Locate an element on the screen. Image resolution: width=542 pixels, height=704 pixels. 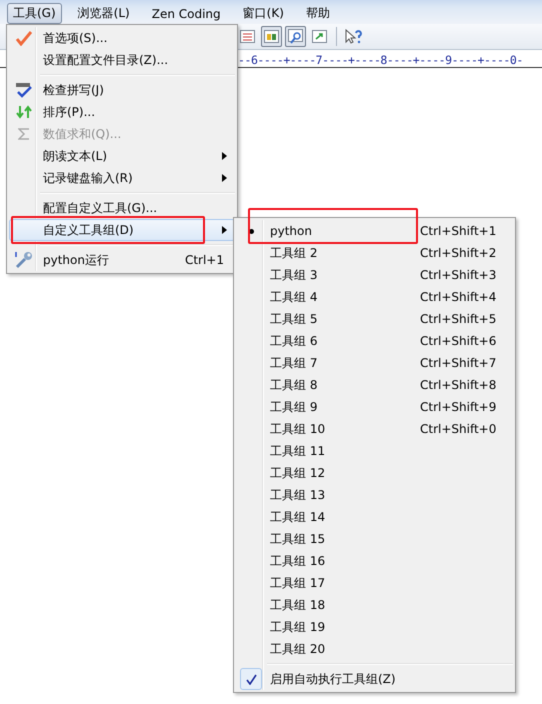
menu-item: python Ctrl+Shift+1 is located at coordinates (374, 231).